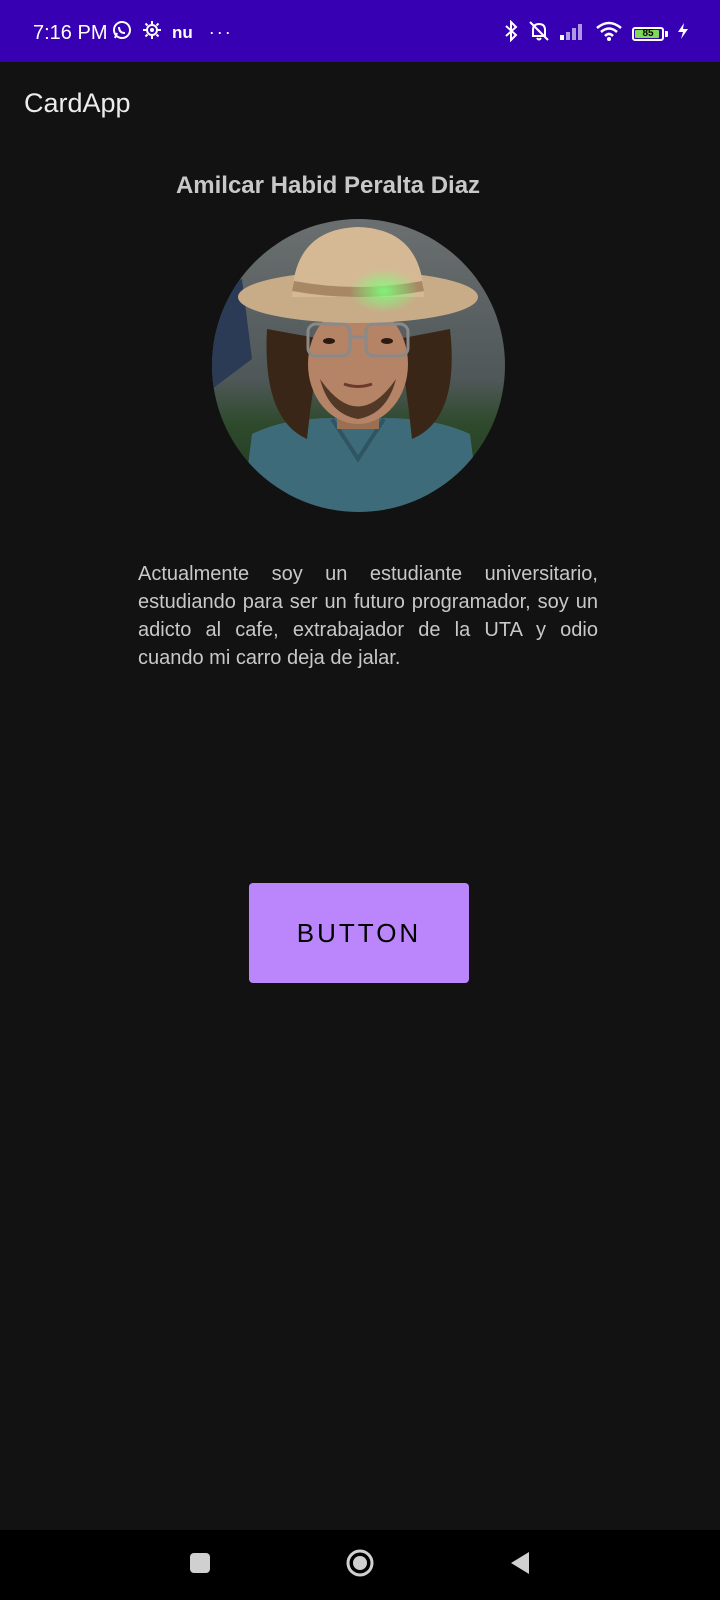  I want to click on square-icon, so click(200, 1565).